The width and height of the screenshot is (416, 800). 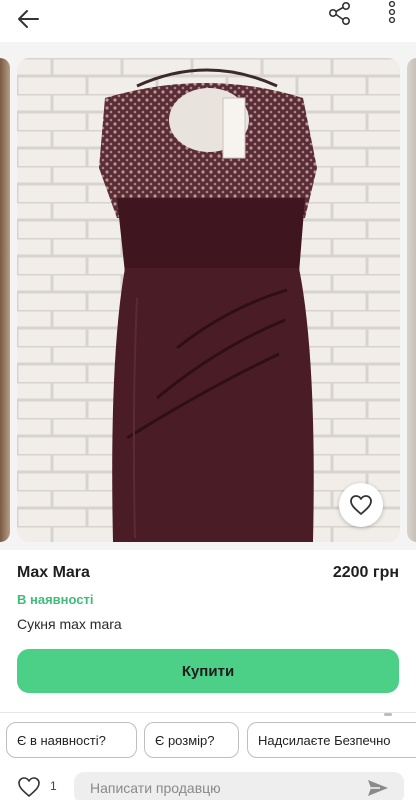 I want to click on message-bar: 1, so click(x=208, y=783).